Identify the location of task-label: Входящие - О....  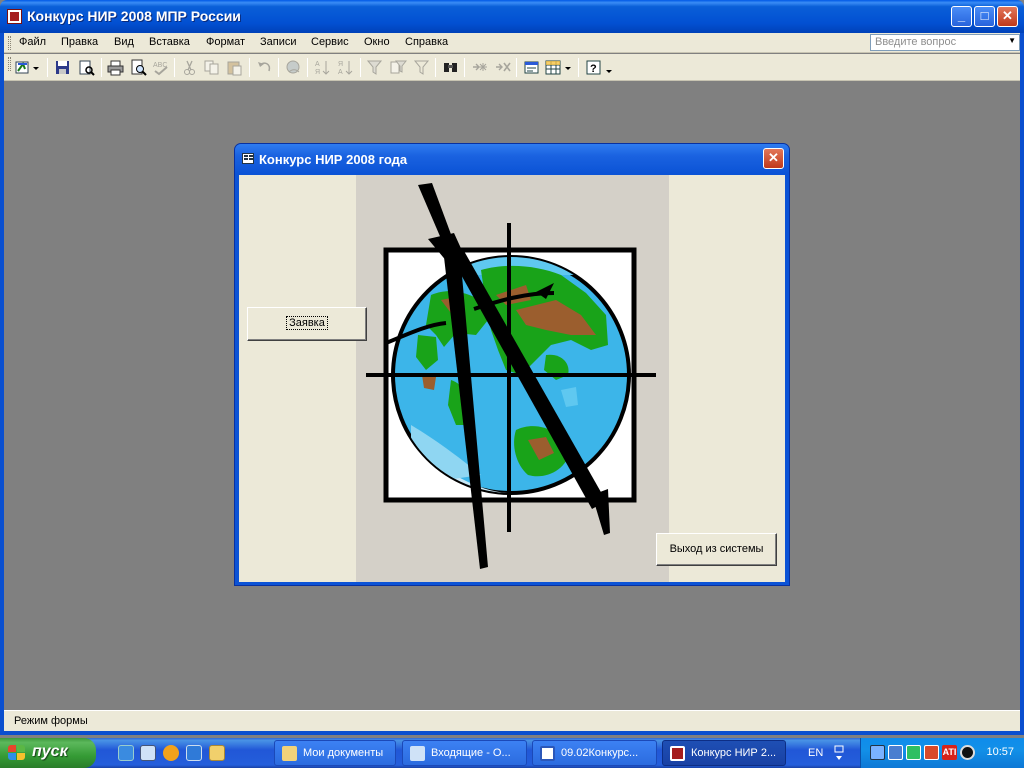
(471, 753).